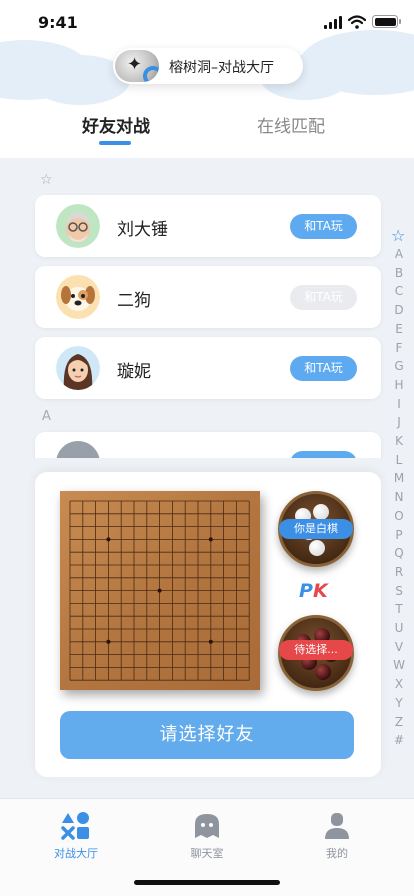  Describe the element at coordinates (399, 422) in the screenshot. I see `index-letter: J` at that location.